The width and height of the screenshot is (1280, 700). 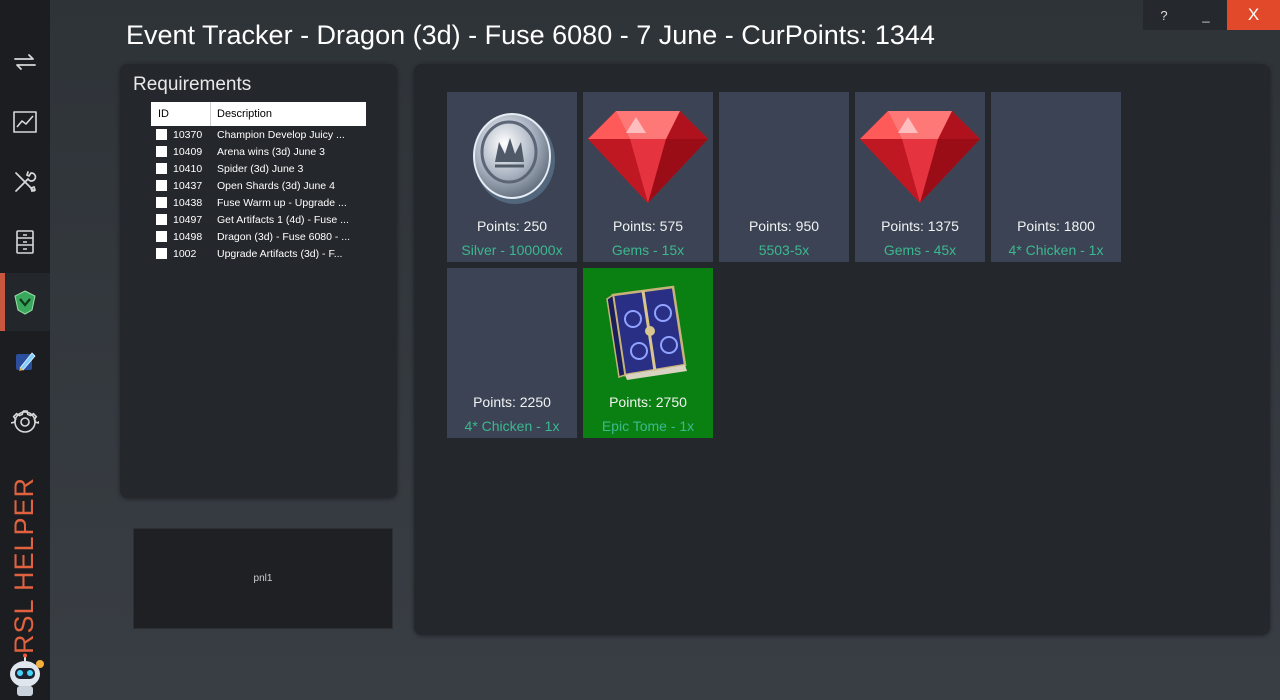 I want to click on reward-name: Epic Tome - 1x, so click(x=648, y=426).